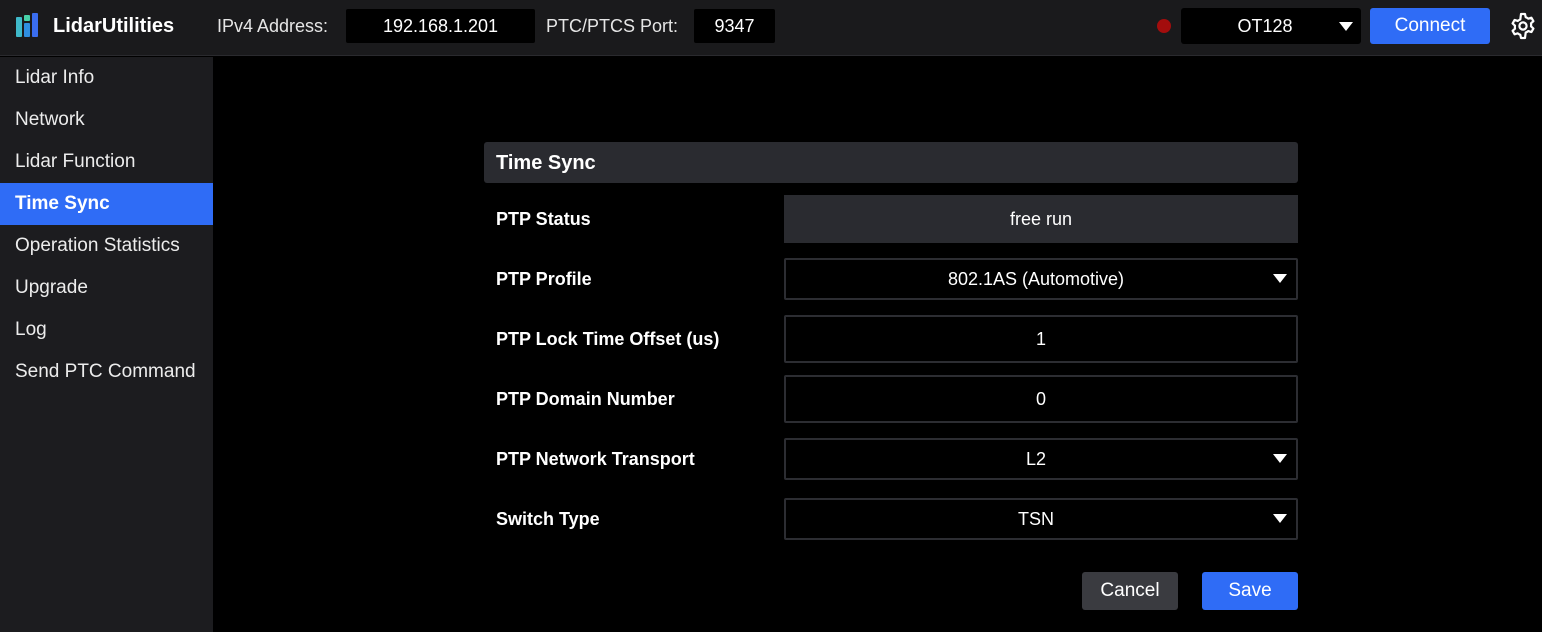 The height and width of the screenshot is (632, 1542). What do you see at coordinates (1130, 591) in the screenshot?
I see `cancel-button: Cancel` at bounding box center [1130, 591].